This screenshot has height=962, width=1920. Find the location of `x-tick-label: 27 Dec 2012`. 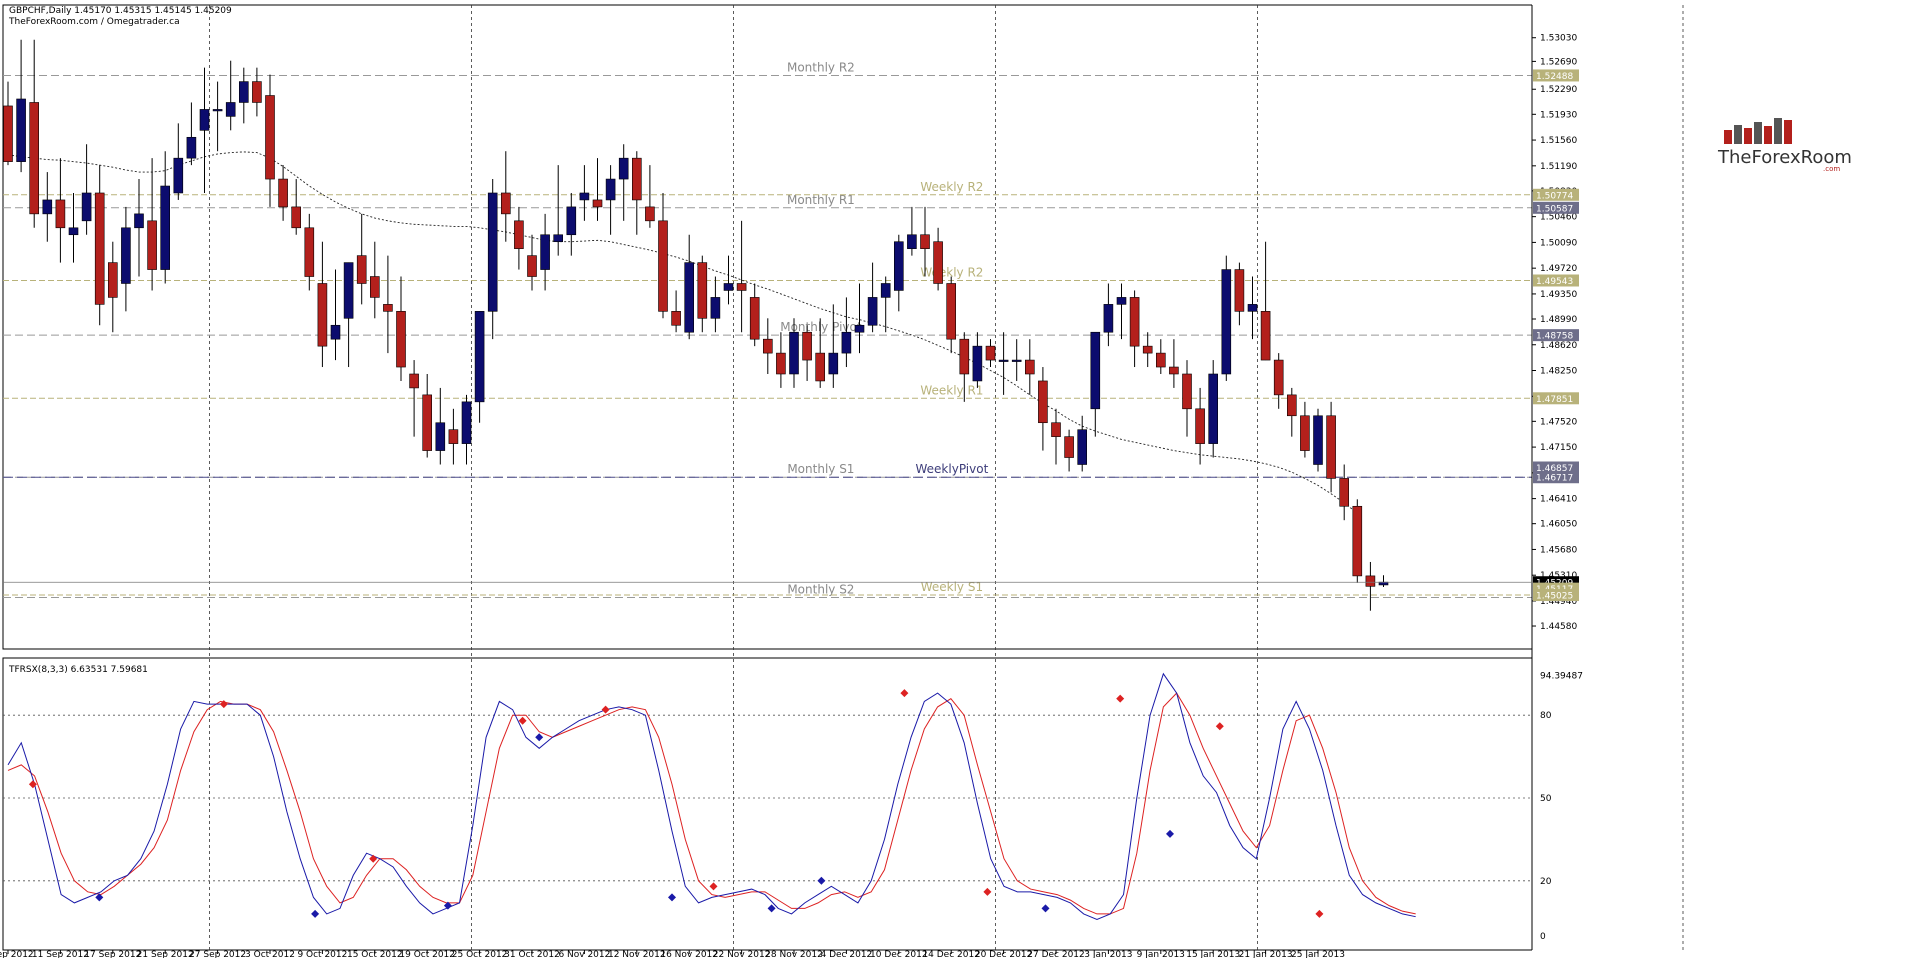

x-tick-label: 27 Dec 2012 is located at coordinates (1056, 954).